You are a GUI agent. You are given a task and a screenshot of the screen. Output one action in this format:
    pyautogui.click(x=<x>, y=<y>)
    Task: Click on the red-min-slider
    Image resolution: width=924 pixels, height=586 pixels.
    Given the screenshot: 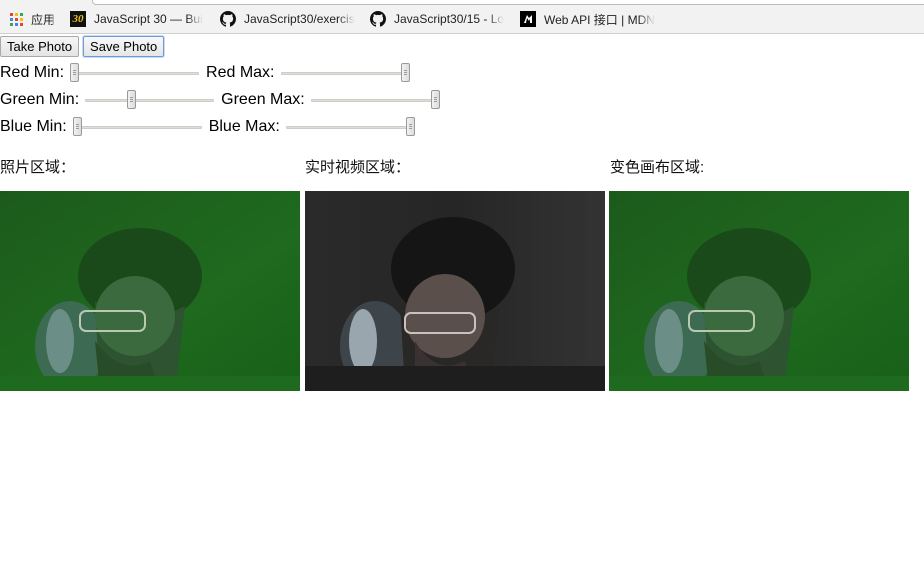 What is the action you would take?
    pyautogui.click(x=135, y=73)
    